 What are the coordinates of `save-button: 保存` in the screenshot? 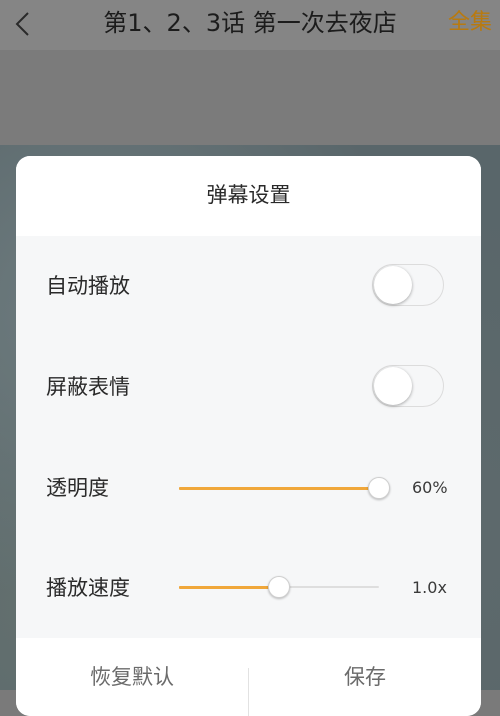 It's located at (365, 677).